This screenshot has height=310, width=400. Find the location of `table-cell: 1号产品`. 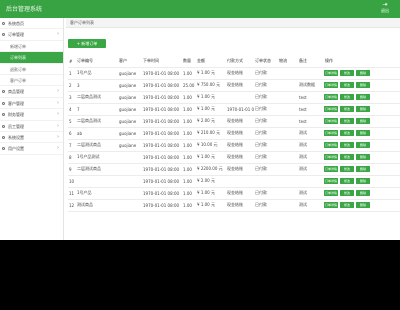

table-cell: 1号产品 is located at coordinates (97, 73).